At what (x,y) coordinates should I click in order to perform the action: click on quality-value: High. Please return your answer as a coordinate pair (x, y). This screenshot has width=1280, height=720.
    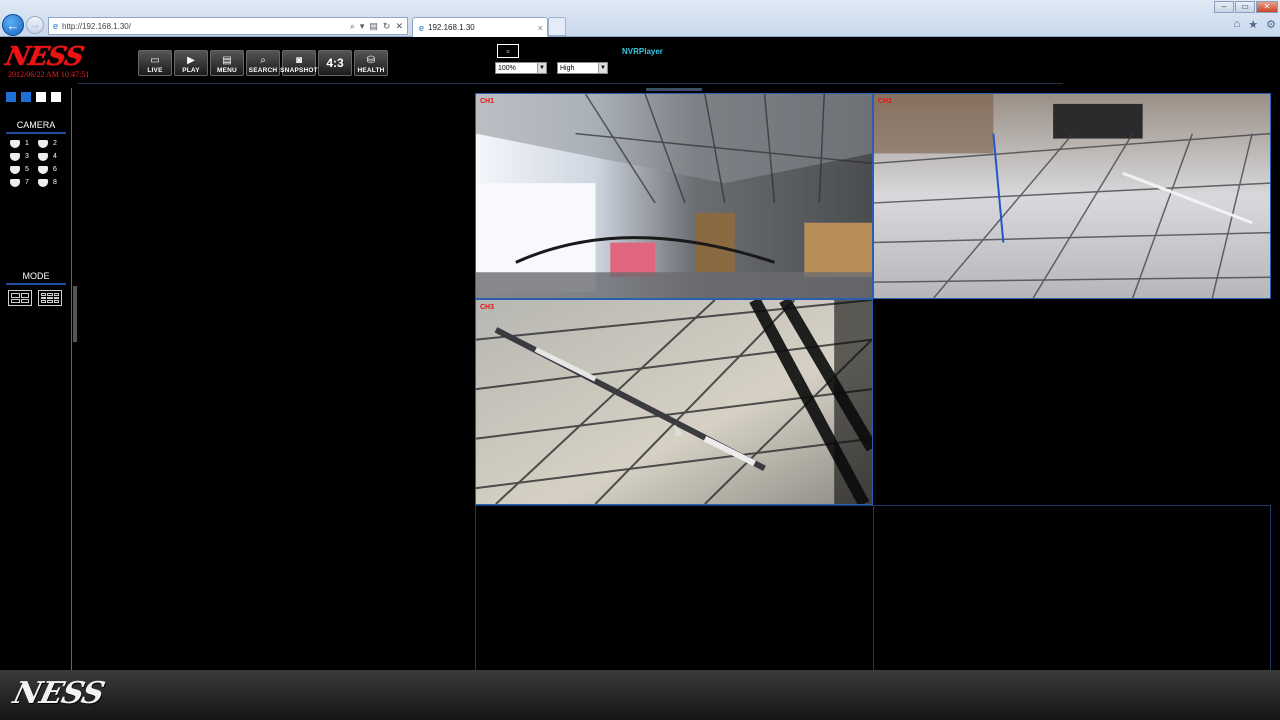
    Looking at the image, I should click on (567, 68).